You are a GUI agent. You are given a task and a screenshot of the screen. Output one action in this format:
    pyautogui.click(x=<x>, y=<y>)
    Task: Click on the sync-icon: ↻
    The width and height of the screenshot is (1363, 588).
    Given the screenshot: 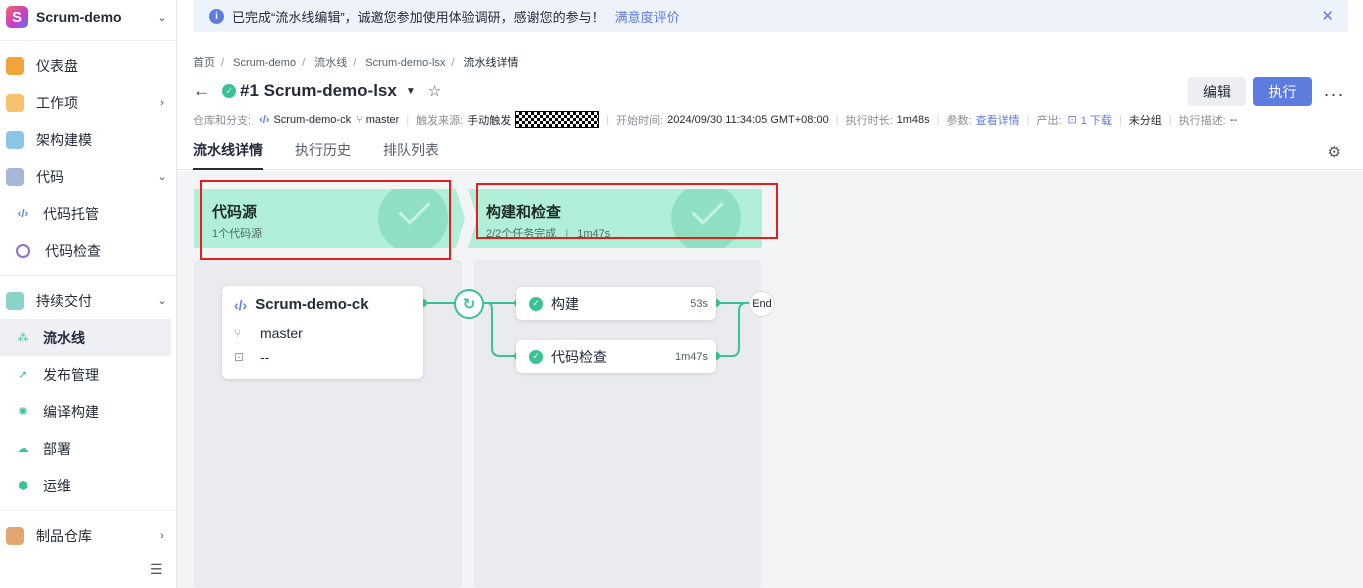 What is the action you would take?
    pyautogui.click(x=469, y=304)
    